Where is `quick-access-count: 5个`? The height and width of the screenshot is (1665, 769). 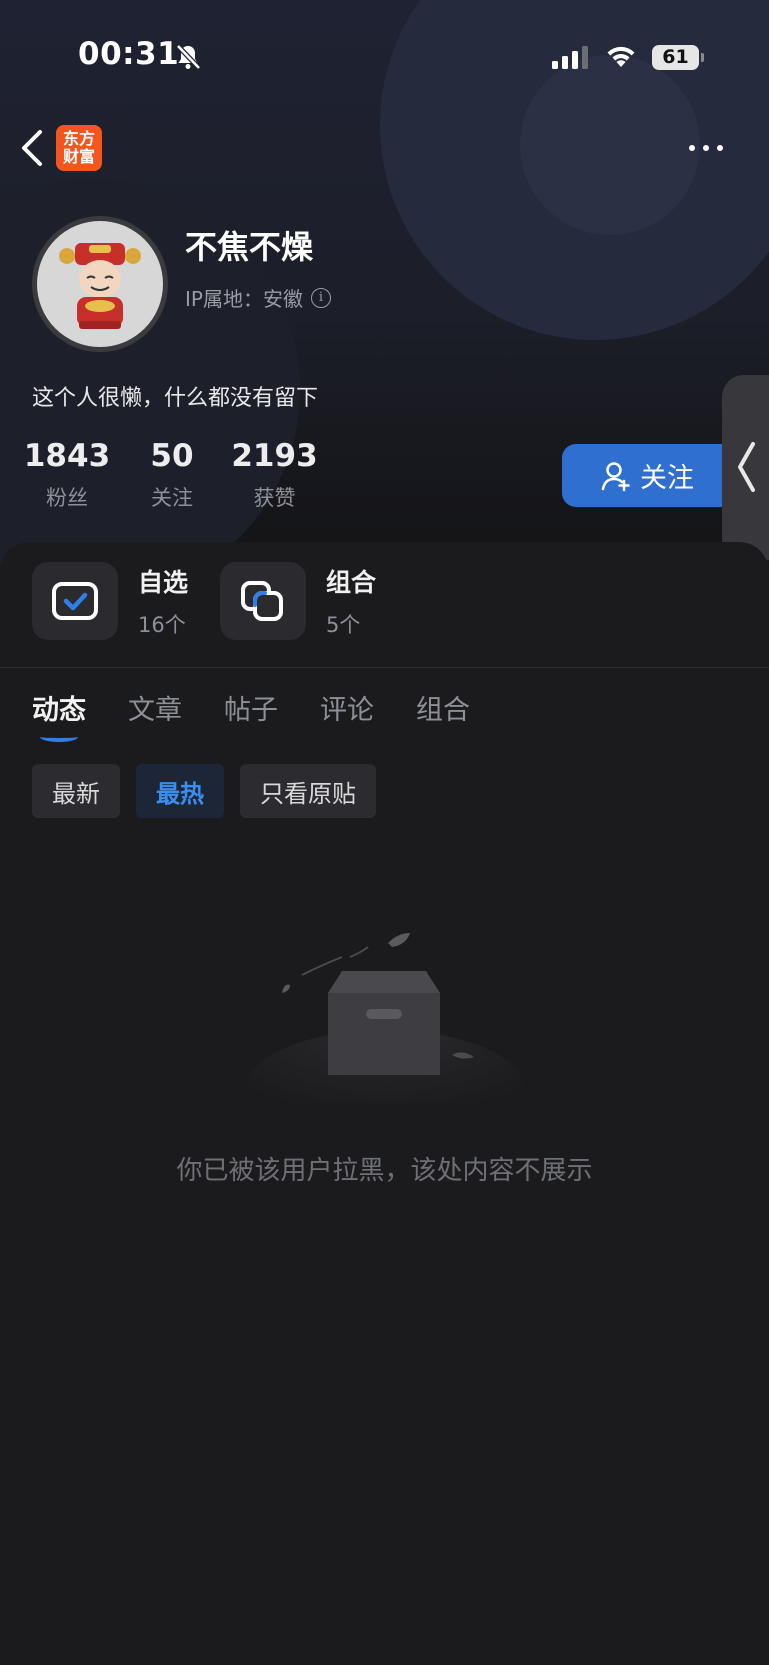 quick-access-count: 5个 is located at coordinates (343, 625).